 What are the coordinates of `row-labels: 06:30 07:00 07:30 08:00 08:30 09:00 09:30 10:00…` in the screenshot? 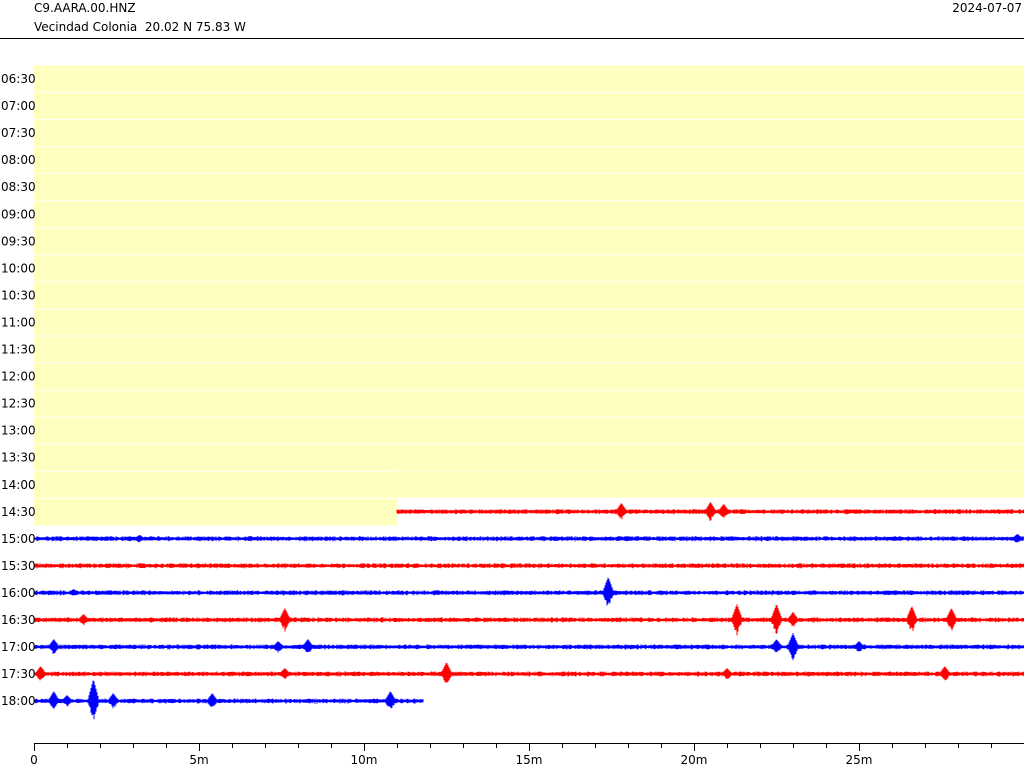 It's located at (18, 390).